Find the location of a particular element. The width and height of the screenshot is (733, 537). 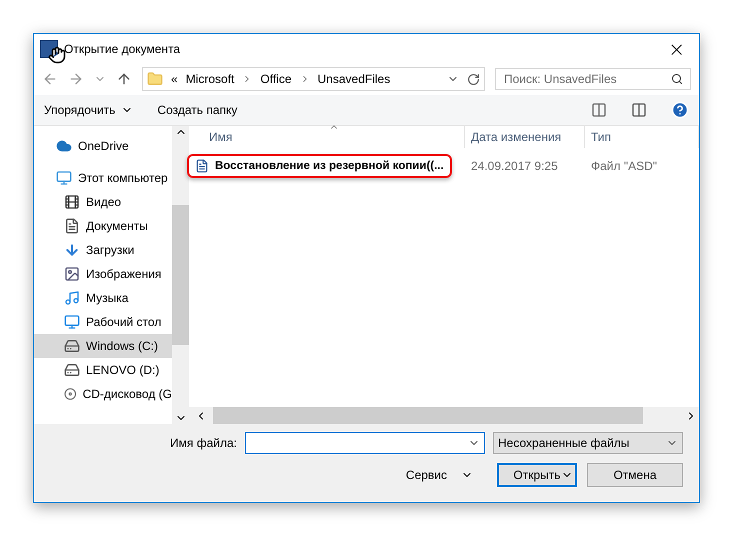

nav-item: Этот компьютер is located at coordinates (103, 178).